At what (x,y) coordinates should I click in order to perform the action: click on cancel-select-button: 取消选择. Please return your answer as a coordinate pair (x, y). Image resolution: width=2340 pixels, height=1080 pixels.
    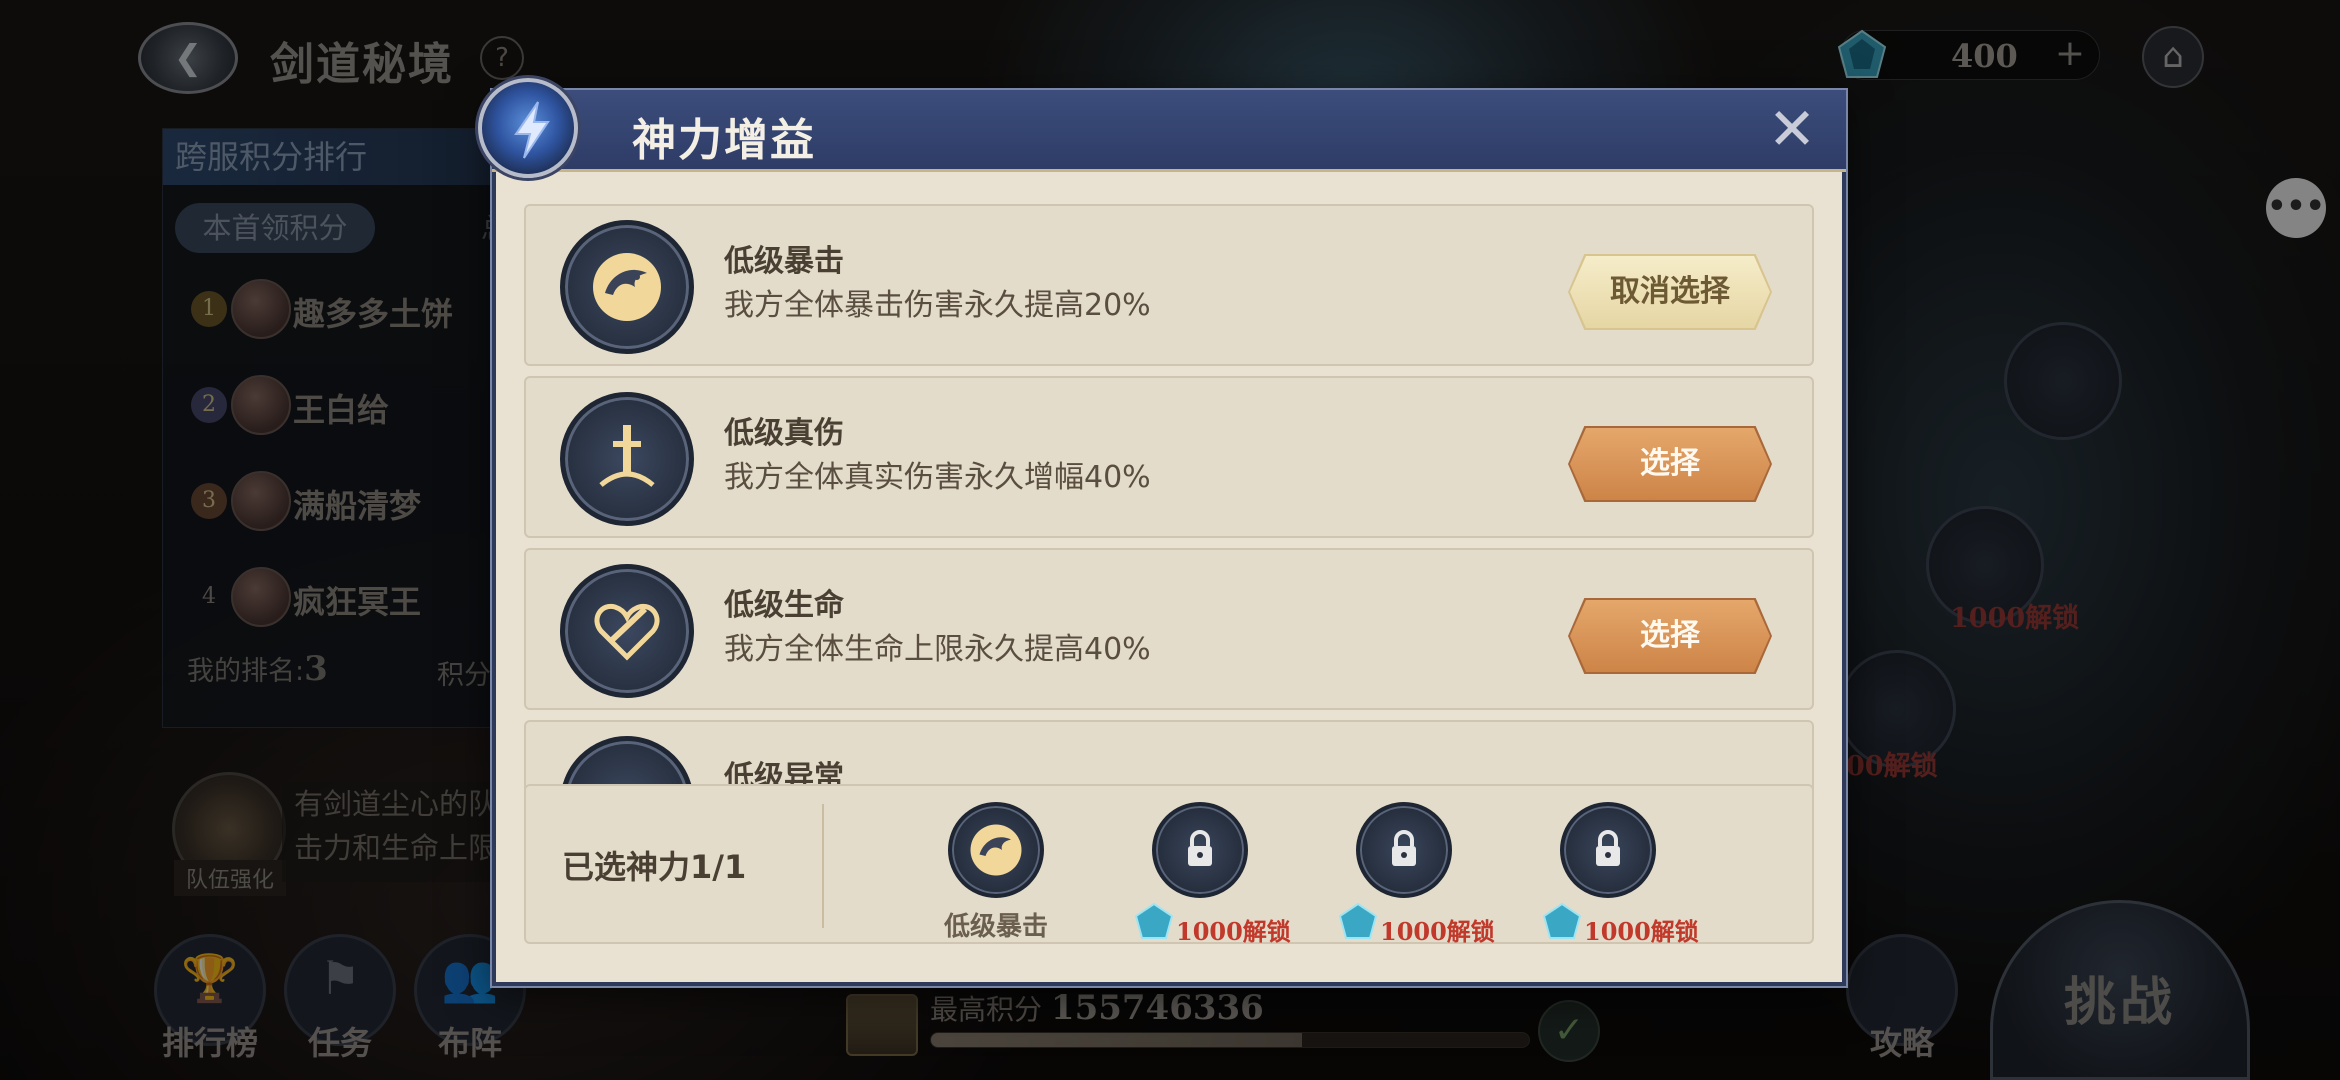
    Looking at the image, I should click on (1670, 292).